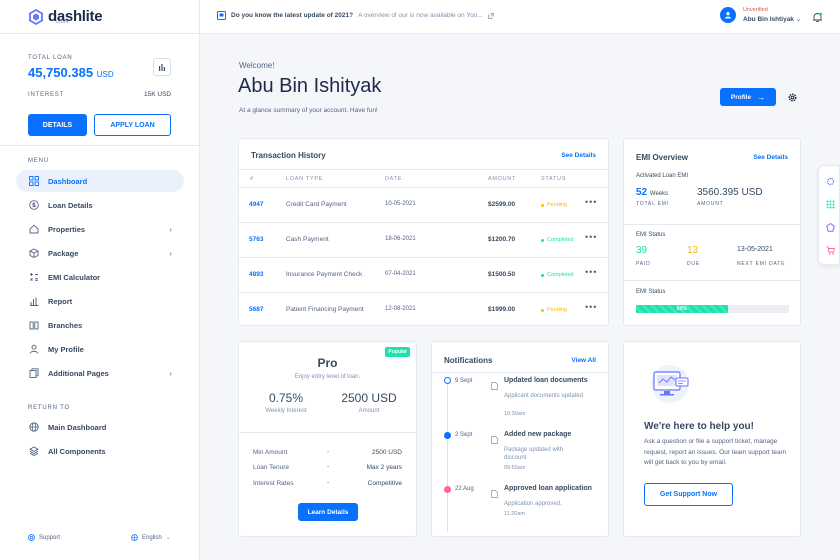  Describe the element at coordinates (44, 537) in the screenshot. I see `support-link: Support` at that location.